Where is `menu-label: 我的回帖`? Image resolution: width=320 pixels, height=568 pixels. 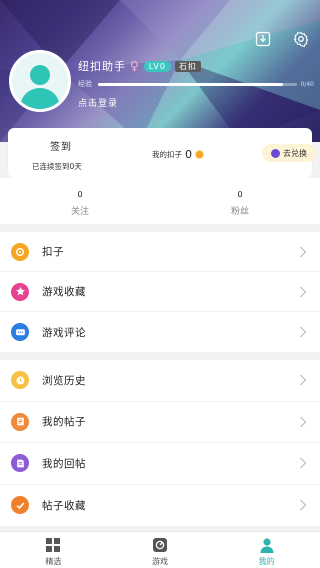 menu-label: 我的回帖 is located at coordinates (64, 463).